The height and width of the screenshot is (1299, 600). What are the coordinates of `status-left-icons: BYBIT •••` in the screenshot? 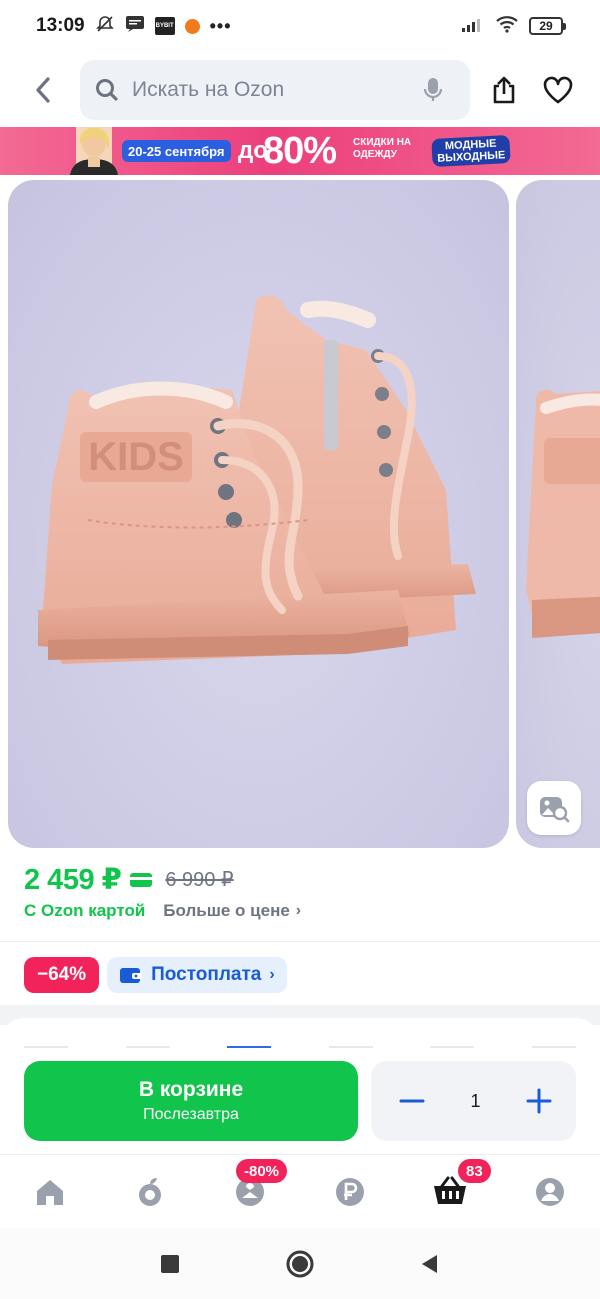 It's located at (163, 26).